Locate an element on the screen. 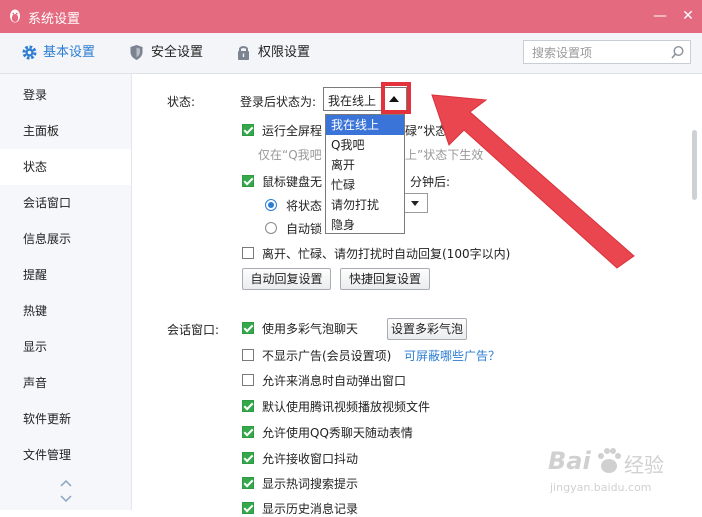 The height and width of the screenshot is (517, 702). watermark-brand: Bai is located at coordinates (569, 461).